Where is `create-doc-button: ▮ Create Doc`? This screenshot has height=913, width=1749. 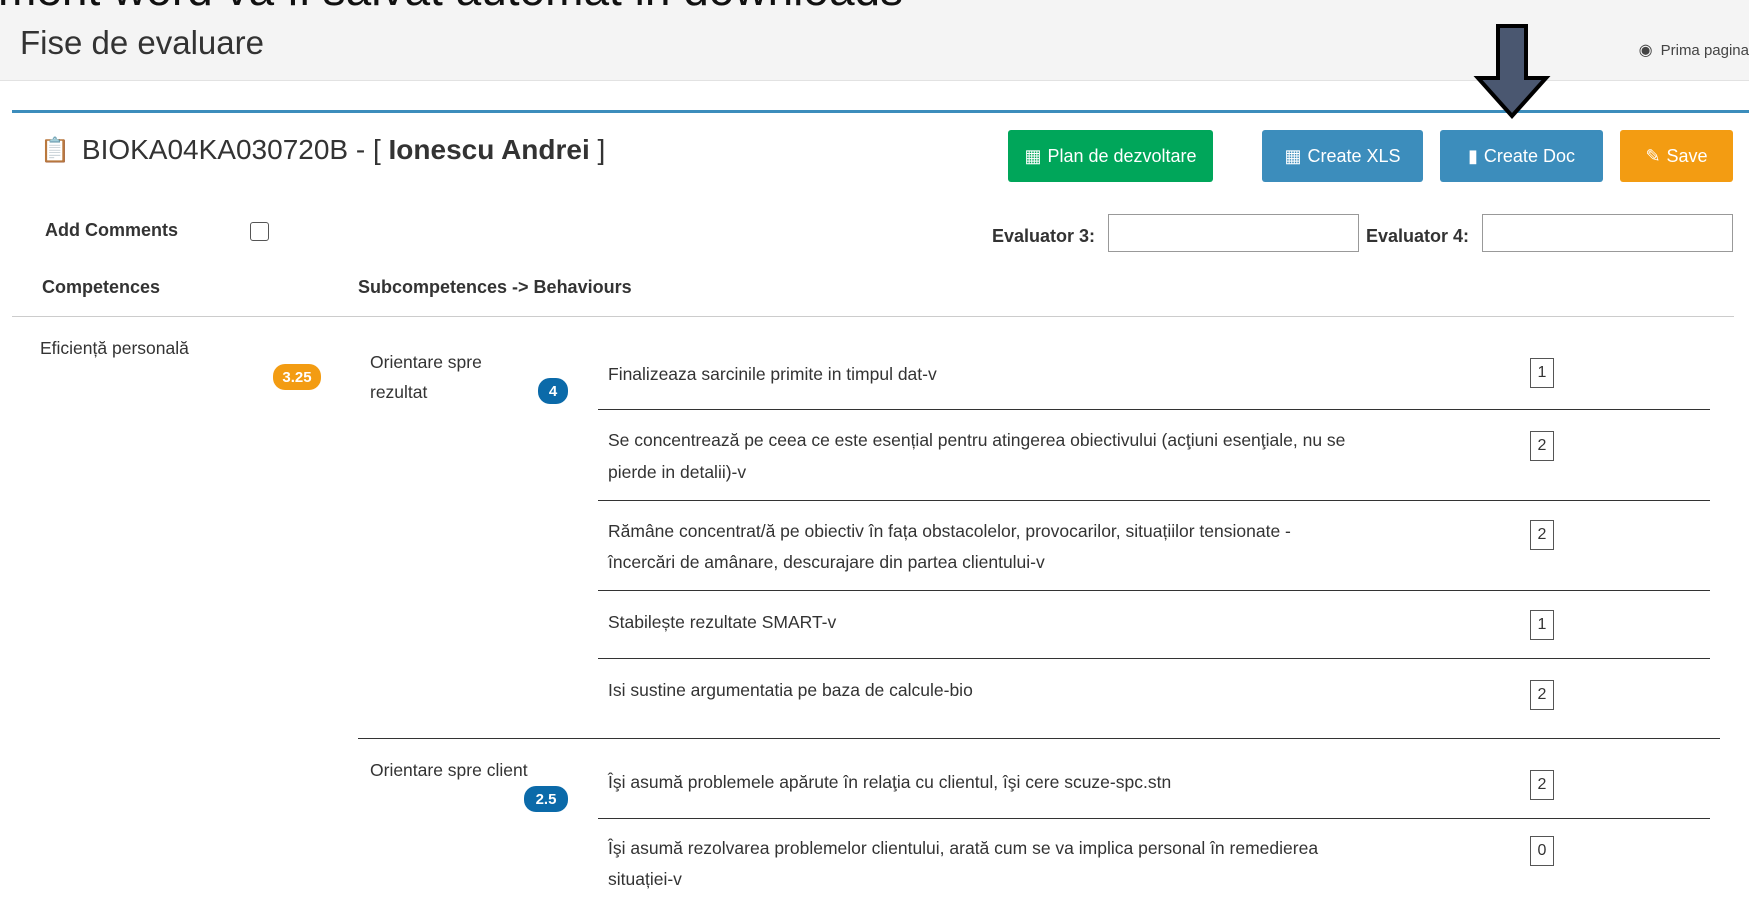 create-doc-button: ▮ Create Doc is located at coordinates (1521, 156).